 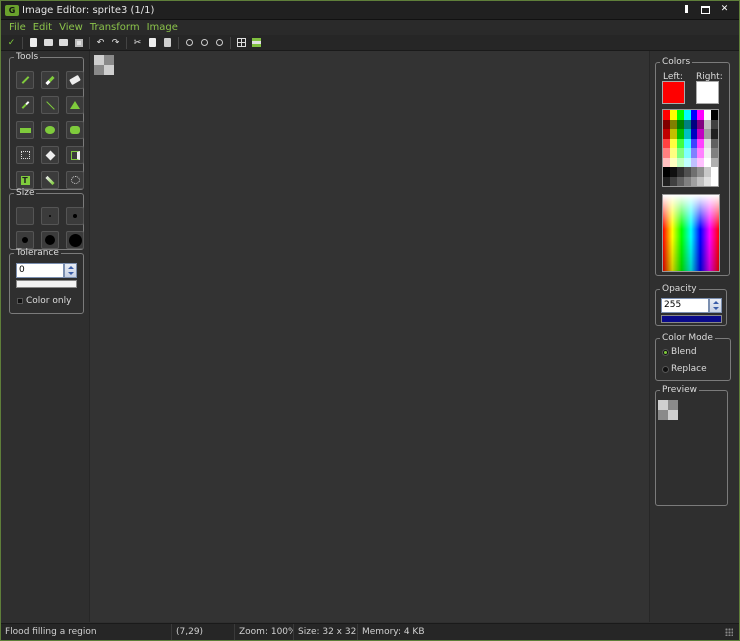 What do you see at coordinates (104, 65) in the screenshot?
I see `sprite-canvas` at bounding box center [104, 65].